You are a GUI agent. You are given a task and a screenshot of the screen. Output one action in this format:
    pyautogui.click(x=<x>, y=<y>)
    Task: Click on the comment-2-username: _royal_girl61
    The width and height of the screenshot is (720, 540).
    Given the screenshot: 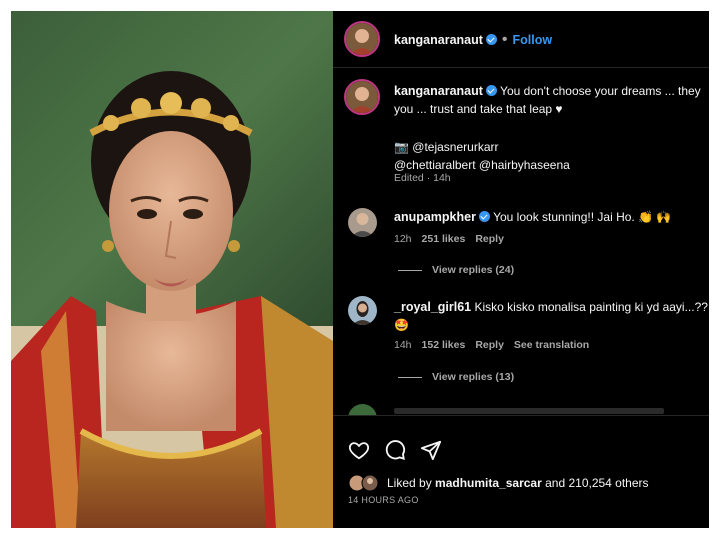 What is the action you would take?
    pyautogui.click(x=432, y=307)
    